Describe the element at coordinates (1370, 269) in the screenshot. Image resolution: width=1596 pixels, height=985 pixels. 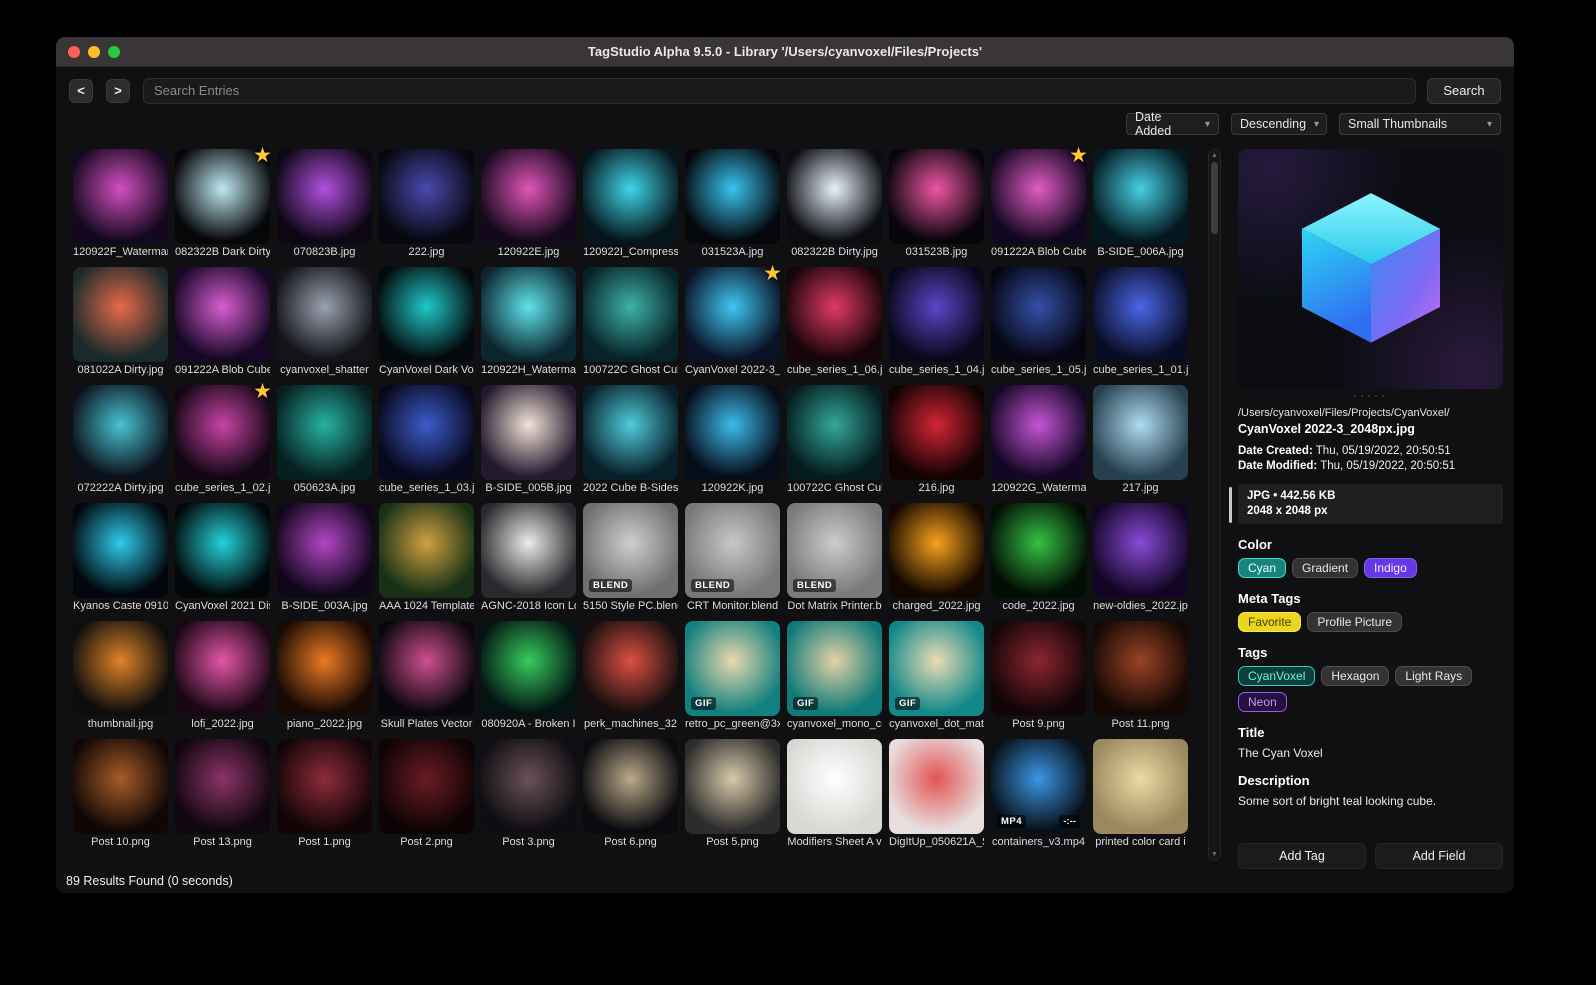
I see `preview-image` at that location.